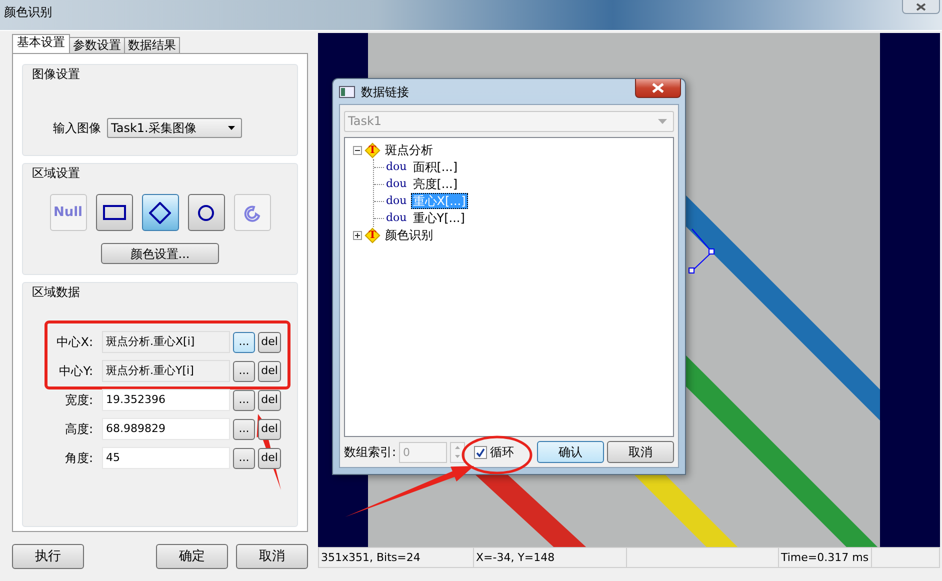 The image size is (942, 581). I want to click on value-field: 19.352396, so click(166, 400).